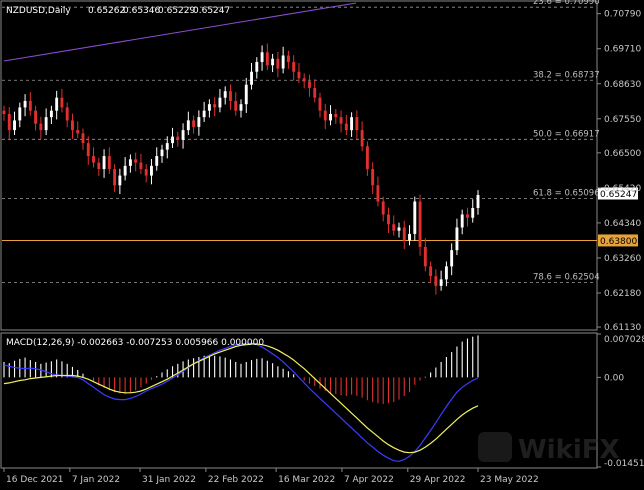 The height and width of the screenshot is (490, 644). I want to click on price-tick-label: 0.66500, so click(622, 154).